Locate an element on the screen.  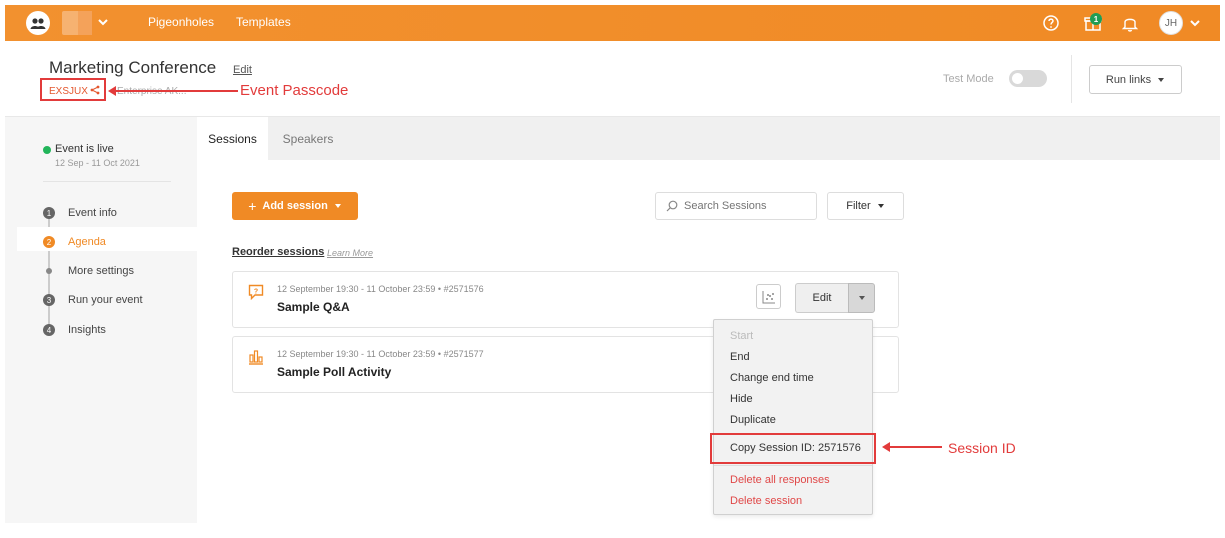
sidebar-item-agenda: 2 Agenda is located at coordinates (74, 242).